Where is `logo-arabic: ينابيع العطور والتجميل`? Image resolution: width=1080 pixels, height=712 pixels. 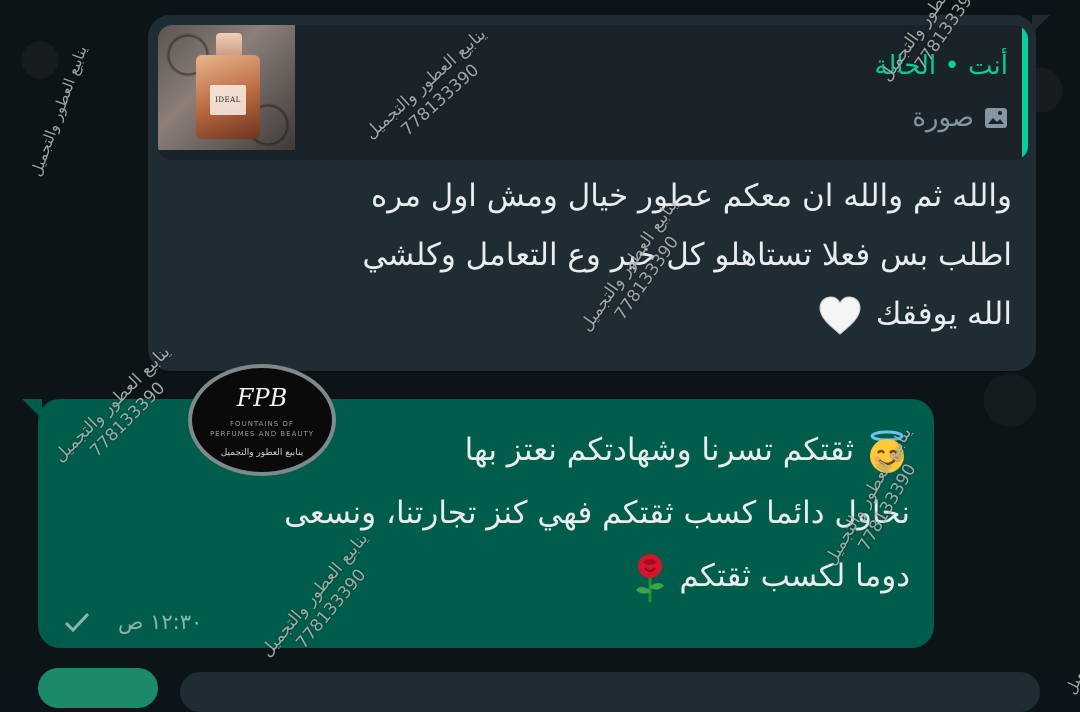
logo-arabic: ينابيع العطور والتجميل is located at coordinates (262, 453).